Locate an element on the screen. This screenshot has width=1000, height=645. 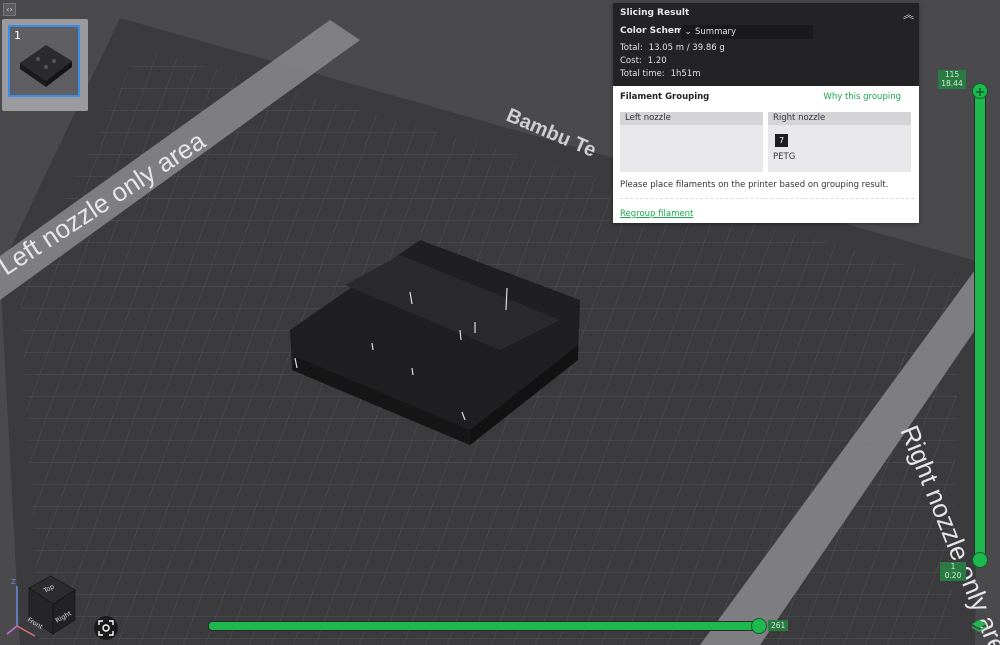
why-grouping-link: Why this grouping is located at coordinates (862, 97).